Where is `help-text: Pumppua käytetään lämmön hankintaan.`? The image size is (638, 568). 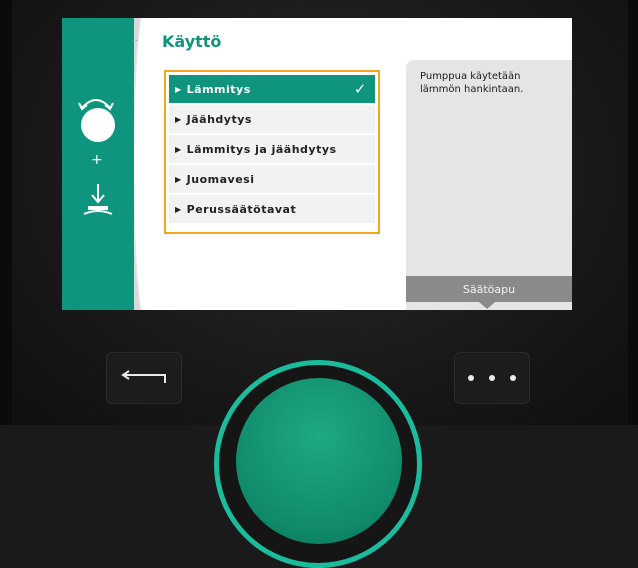 help-text: Pumppua käytetään lämmön hankintaan. is located at coordinates (472, 83).